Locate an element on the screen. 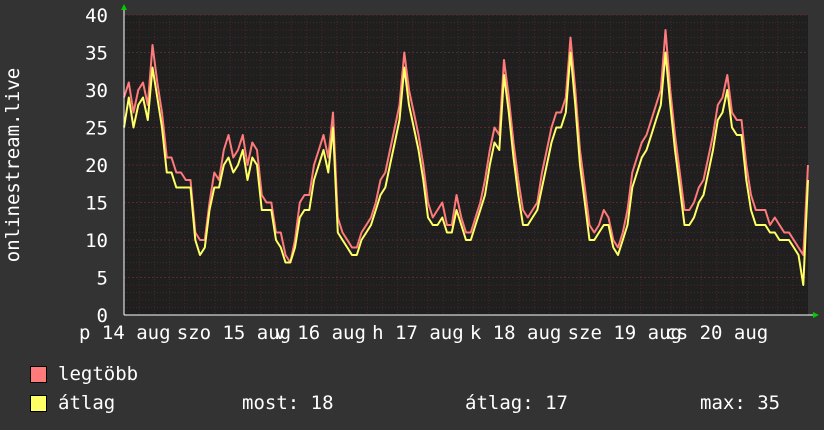 Image resolution: width=824 pixels, height=430 pixels. y-tick-label: 30 is located at coordinates (96, 91).